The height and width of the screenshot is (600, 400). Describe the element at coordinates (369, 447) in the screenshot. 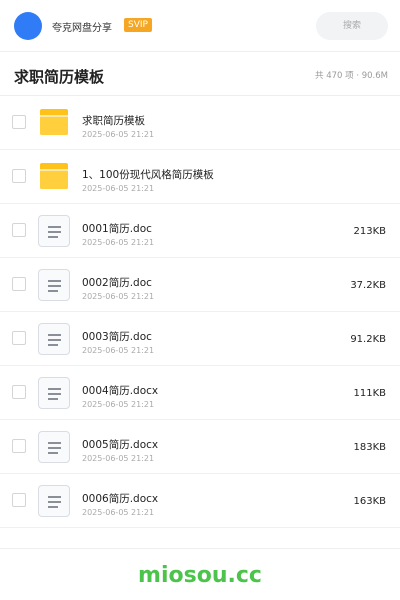

I see `file-size: 183KB` at that location.